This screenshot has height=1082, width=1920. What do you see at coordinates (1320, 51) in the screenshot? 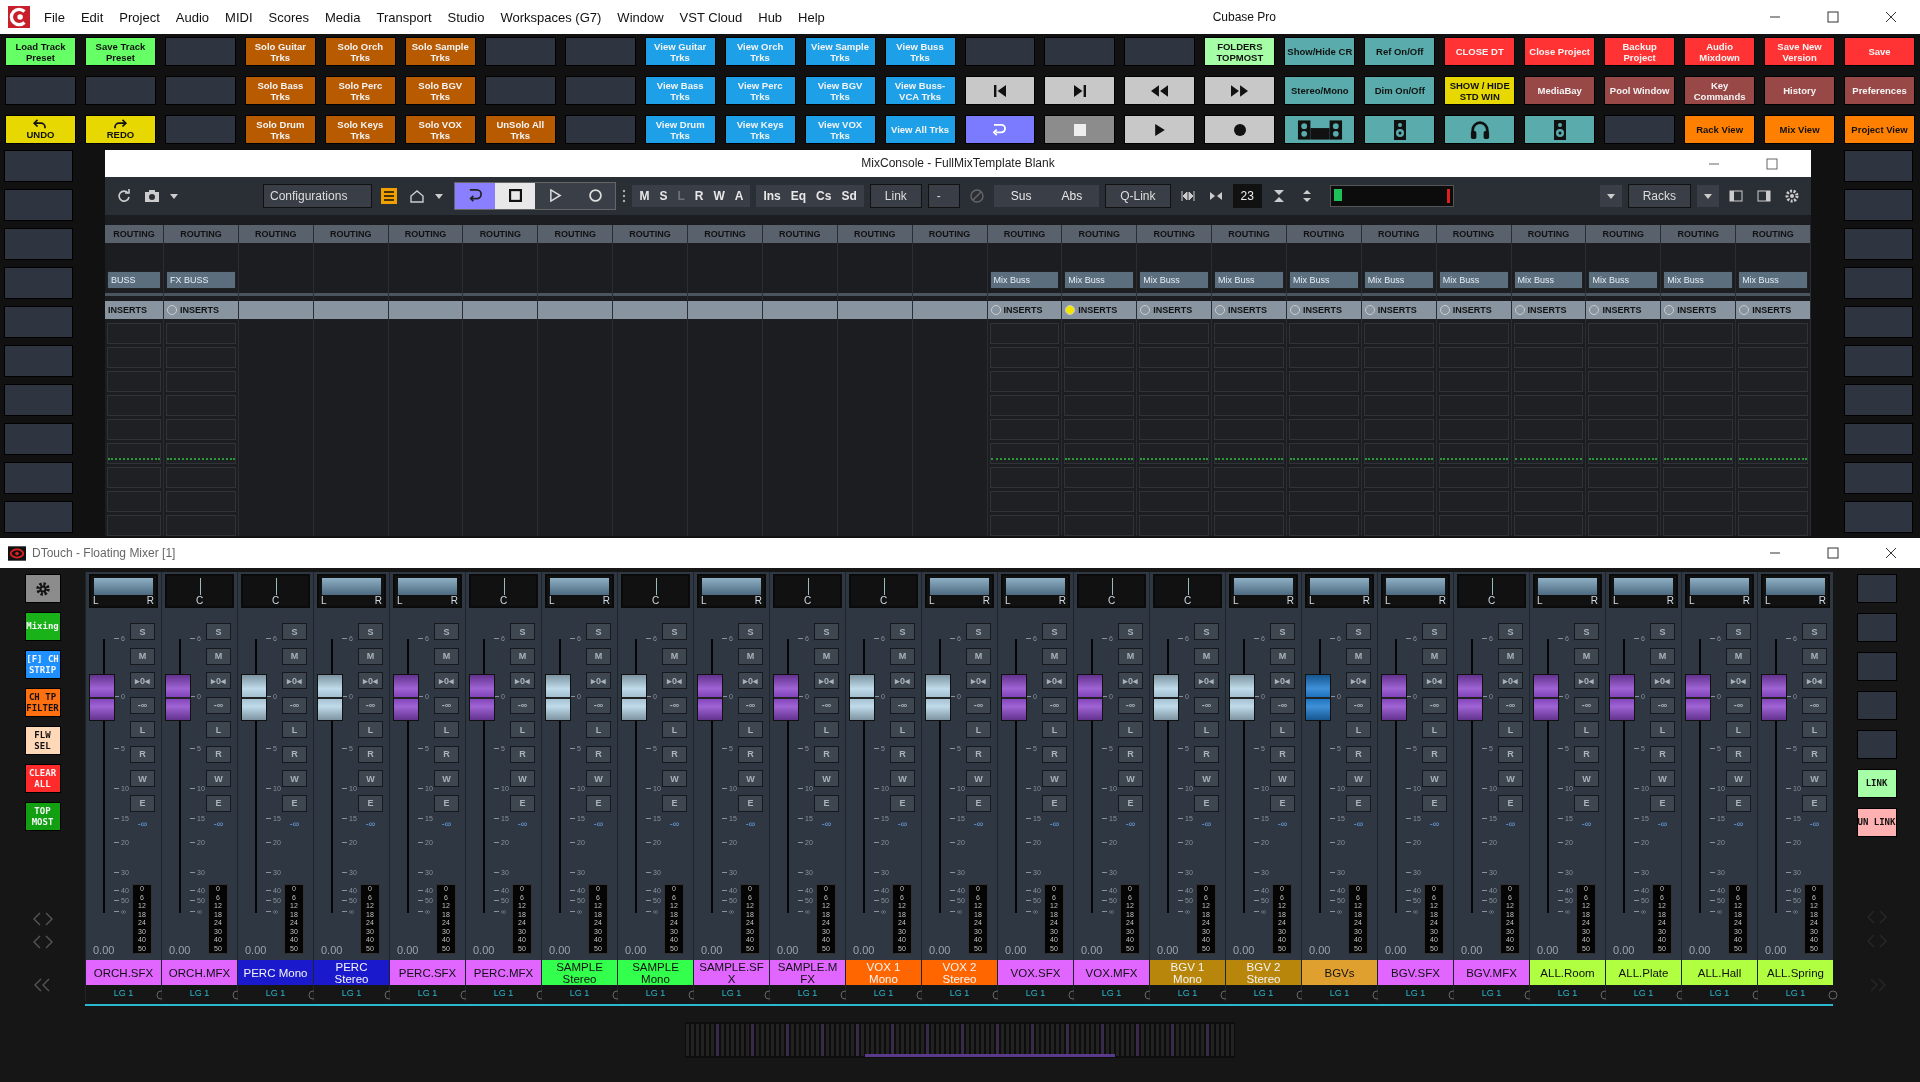
I see `pad-button: Show/Hide CR` at bounding box center [1320, 51].